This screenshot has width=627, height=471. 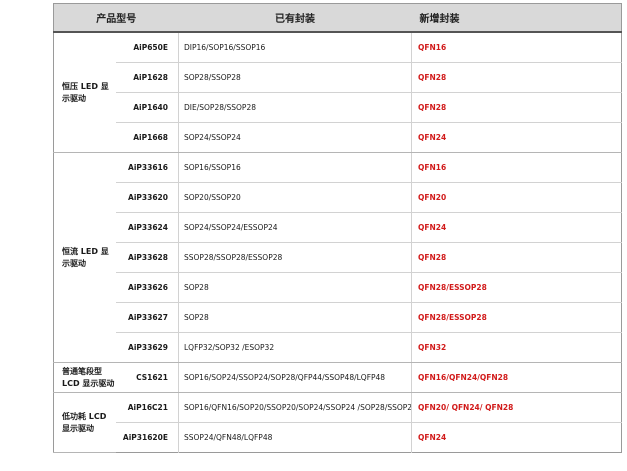 What do you see at coordinates (295, 227) in the screenshot?
I see `existing-package-cell: SOP24/SSOP24/ESSOP24` at bounding box center [295, 227].